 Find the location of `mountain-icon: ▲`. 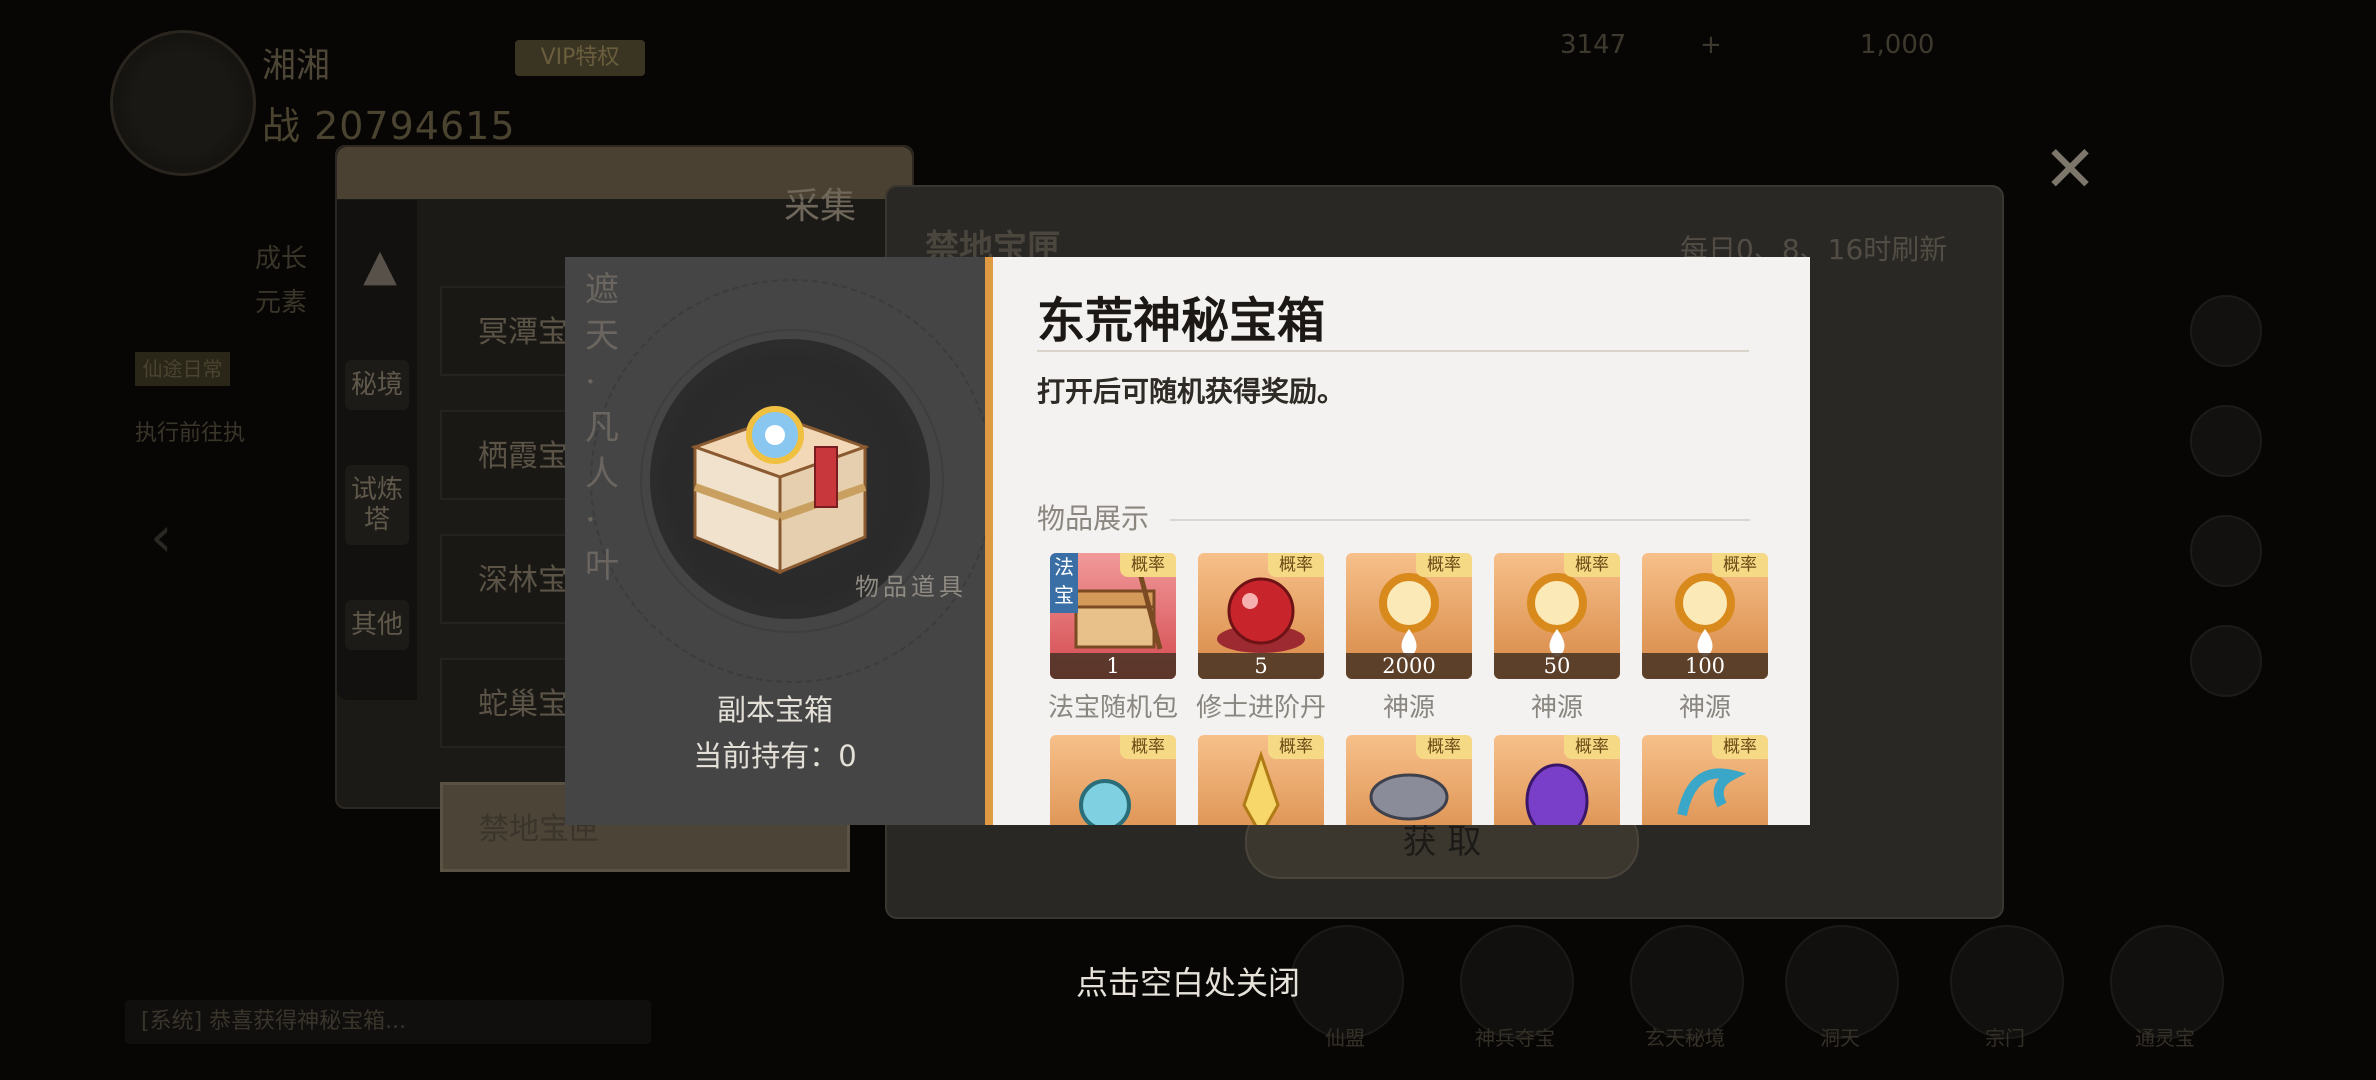

mountain-icon: ▲ is located at coordinates (380, 265).